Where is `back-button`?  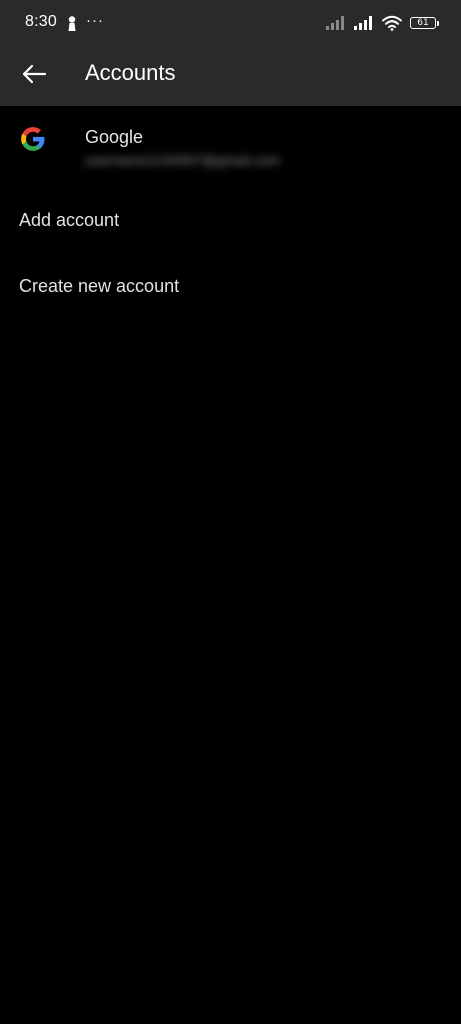 back-button is located at coordinates (34, 74).